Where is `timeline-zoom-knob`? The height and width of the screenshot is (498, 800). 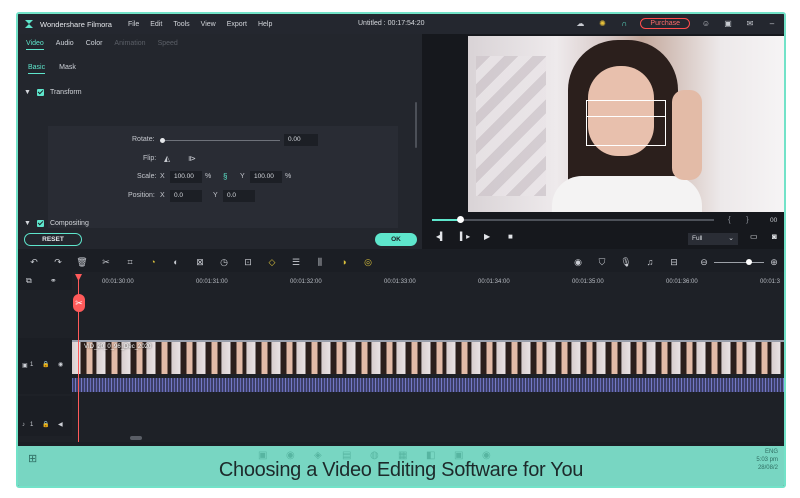
timeline-zoom-knob is located at coordinates (749, 262).